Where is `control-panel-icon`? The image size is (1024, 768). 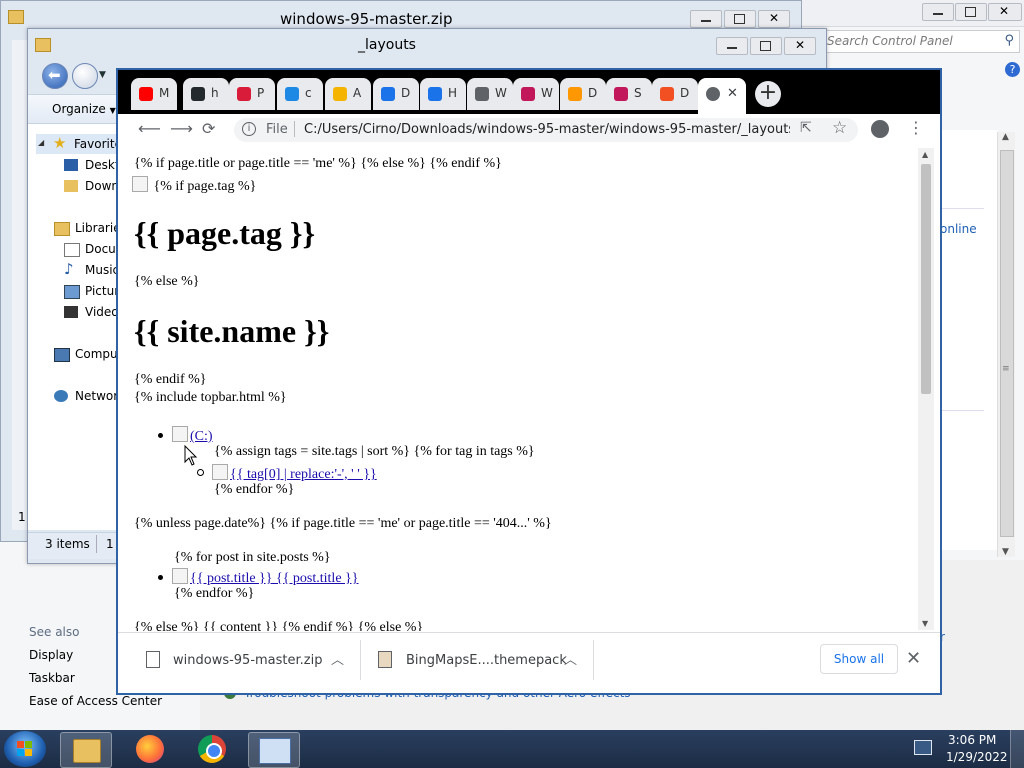
control-panel-icon is located at coordinates (275, 751).